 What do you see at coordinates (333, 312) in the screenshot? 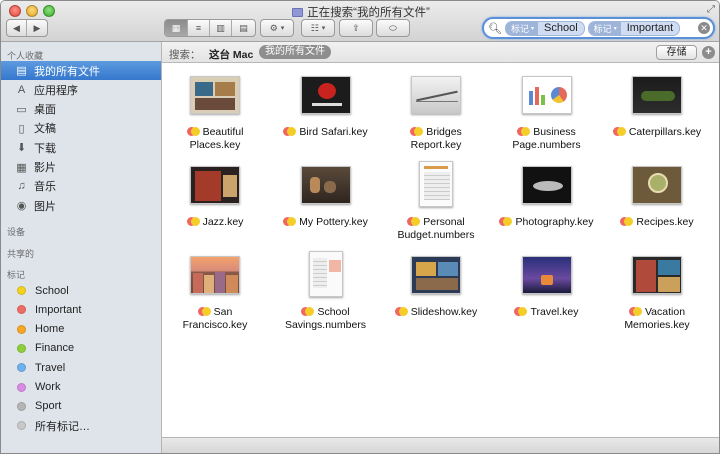
I see `file-name-line: School` at bounding box center [333, 312].